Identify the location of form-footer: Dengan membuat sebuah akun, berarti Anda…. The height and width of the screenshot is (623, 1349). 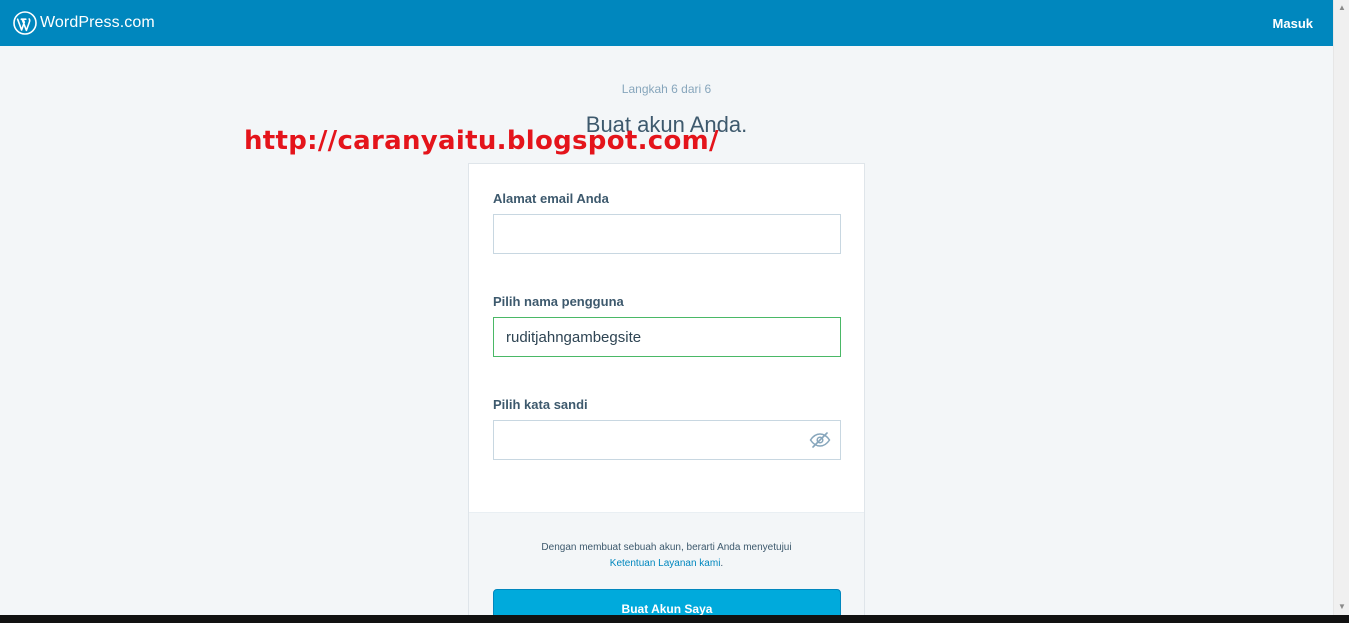
(666, 567).